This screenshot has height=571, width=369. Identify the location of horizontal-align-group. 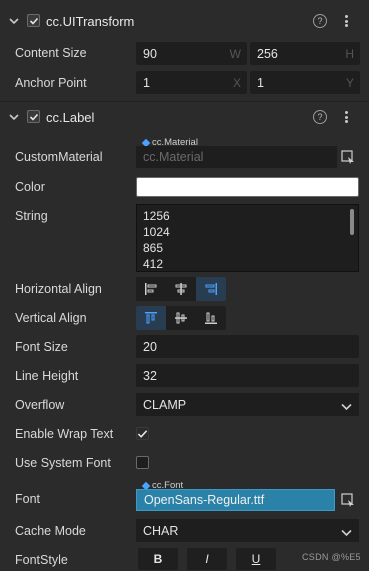
(181, 289).